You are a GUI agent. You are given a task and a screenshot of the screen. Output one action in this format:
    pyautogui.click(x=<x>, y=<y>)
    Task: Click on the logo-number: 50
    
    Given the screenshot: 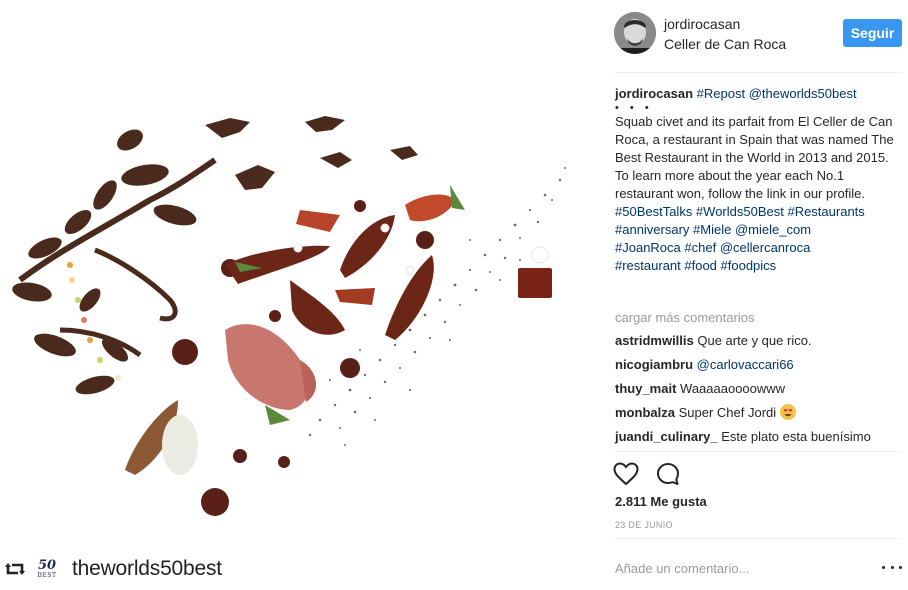 What is the action you would take?
    pyautogui.click(x=47, y=565)
    